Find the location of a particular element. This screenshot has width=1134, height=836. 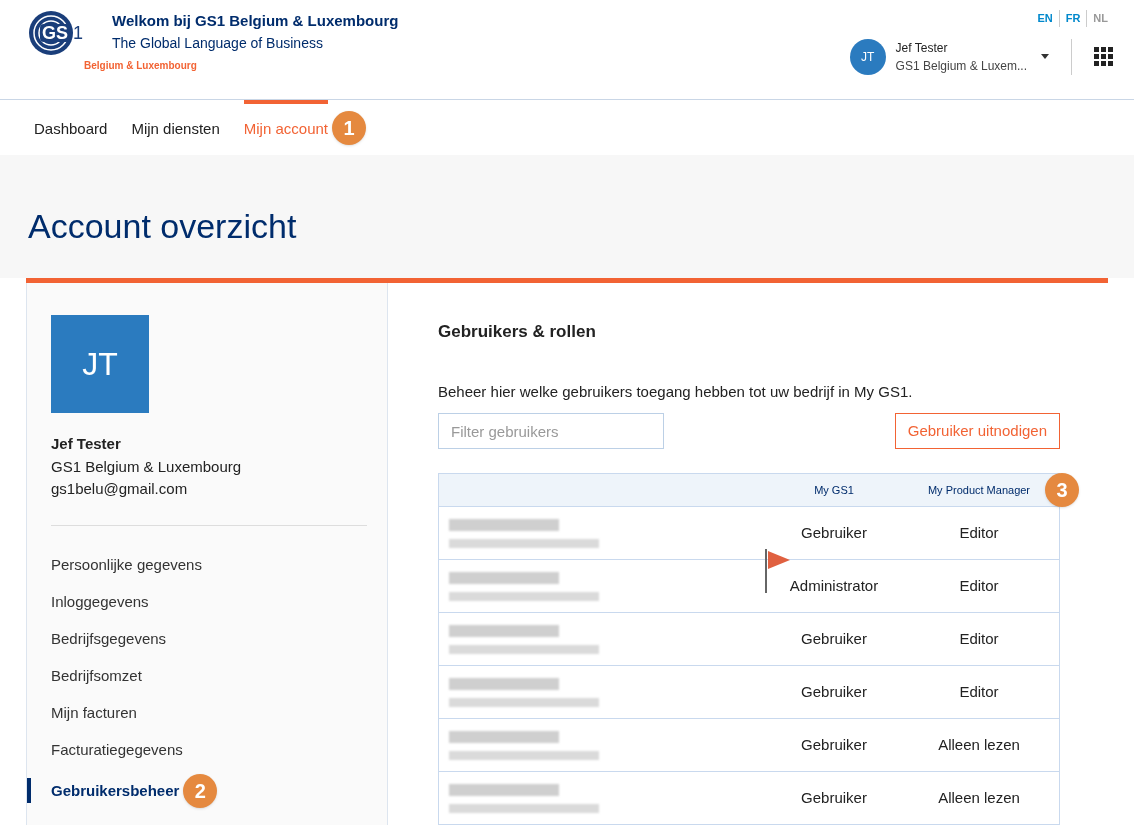

section-title: Gebruikers & rollen is located at coordinates (517, 332).